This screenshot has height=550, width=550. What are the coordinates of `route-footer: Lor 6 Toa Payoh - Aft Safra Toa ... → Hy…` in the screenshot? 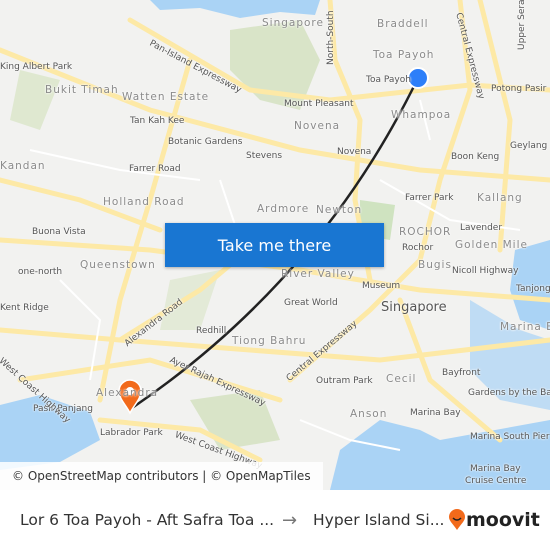 It's located at (275, 520).